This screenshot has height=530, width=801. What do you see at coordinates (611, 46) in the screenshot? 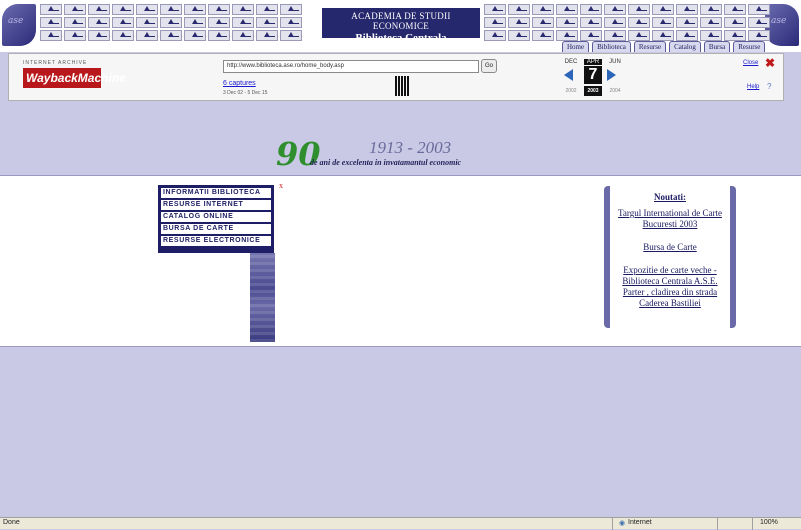
I see `tab-biblioteca: Biblioteca` at bounding box center [611, 46].